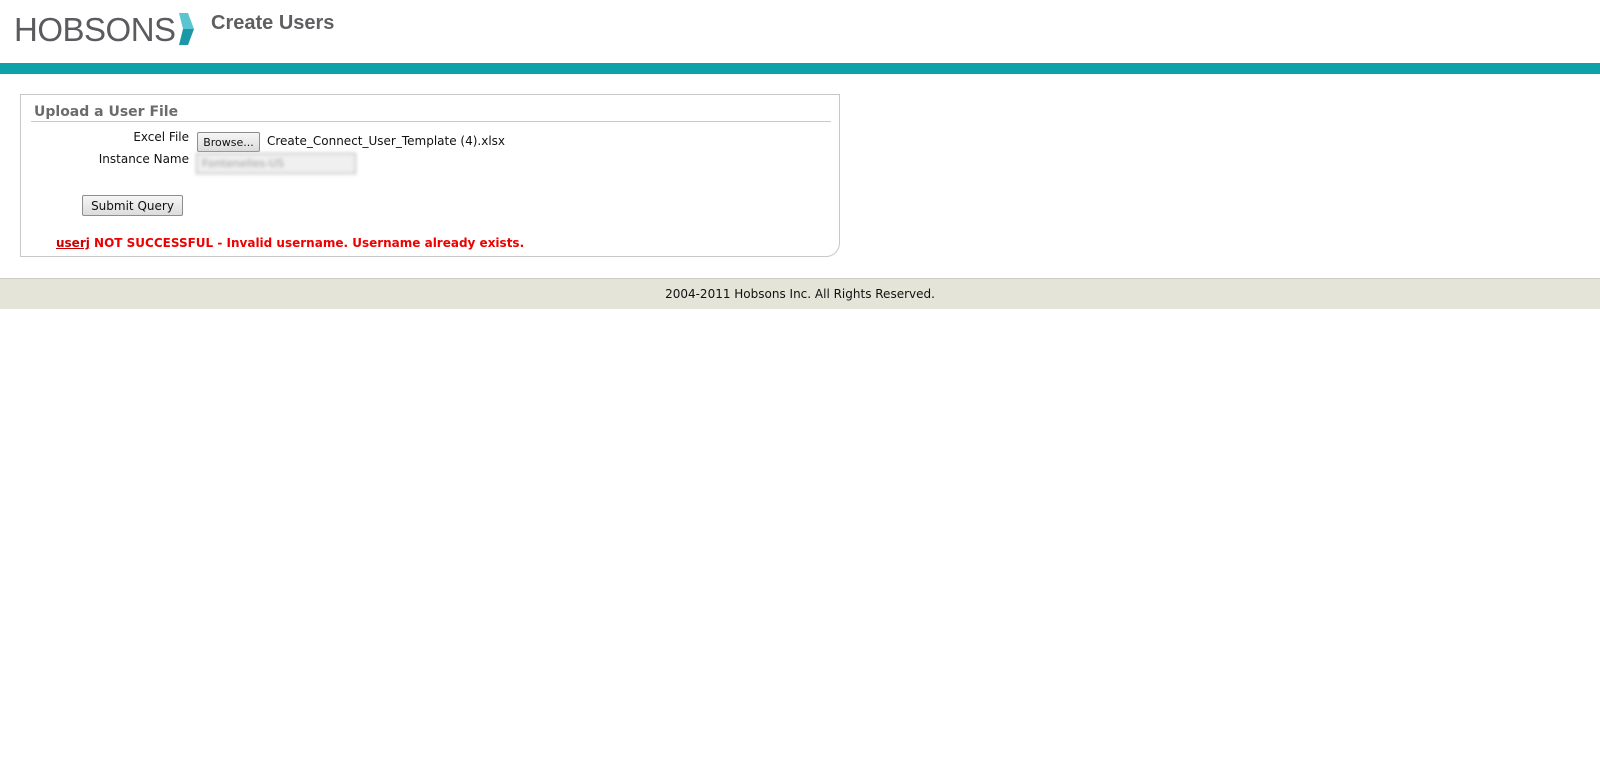 Image resolution: width=1600 pixels, height=773 pixels. I want to click on page-header: HOBSONS Create Users, so click(800, 31).